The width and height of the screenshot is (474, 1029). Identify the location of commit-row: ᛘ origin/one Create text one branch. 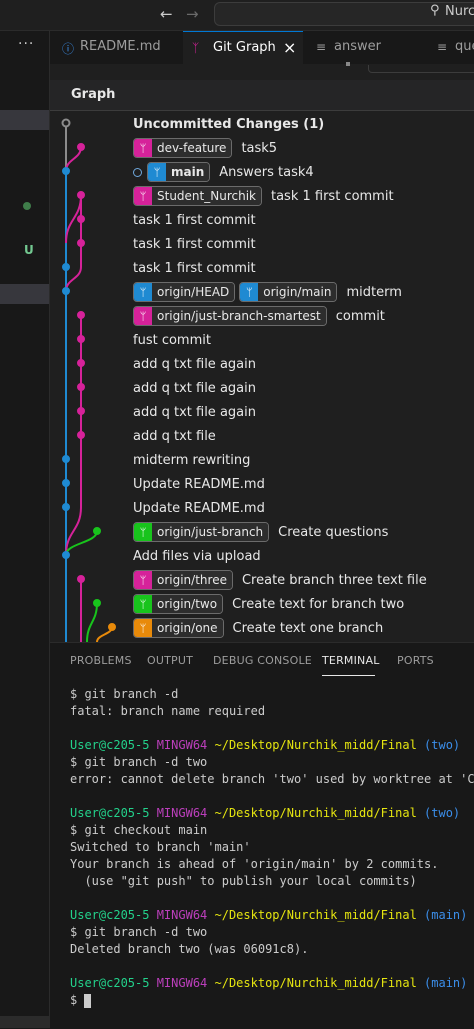
(258, 628).